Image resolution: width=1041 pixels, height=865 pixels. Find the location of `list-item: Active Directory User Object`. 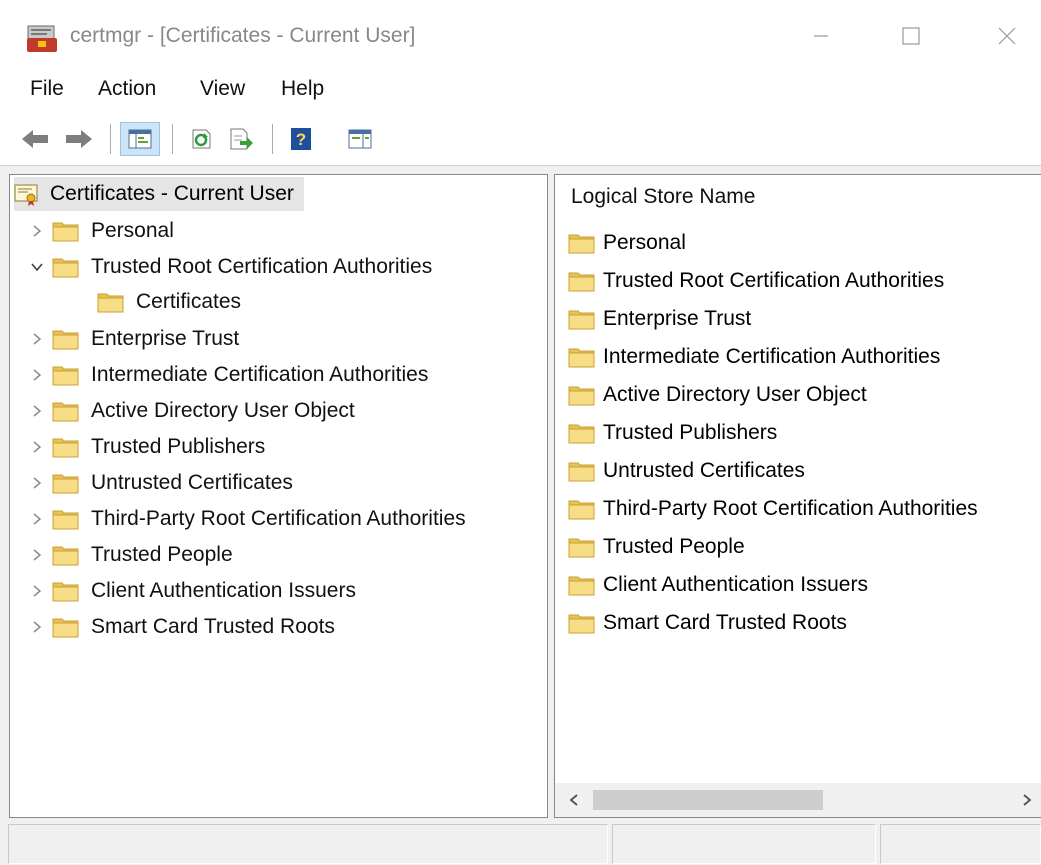

list-item: Active Directory User Object is located at coordinates (717, 395).